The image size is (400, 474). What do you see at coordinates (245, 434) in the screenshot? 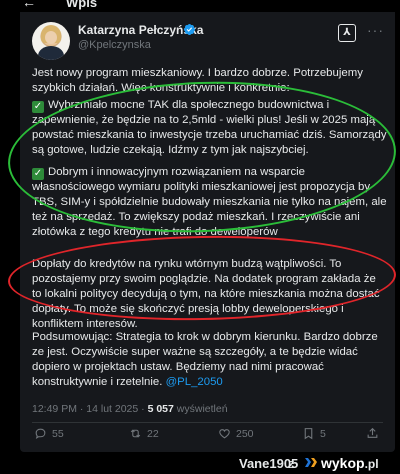
I see `like-count: 250` at bounding box center [245, 434].